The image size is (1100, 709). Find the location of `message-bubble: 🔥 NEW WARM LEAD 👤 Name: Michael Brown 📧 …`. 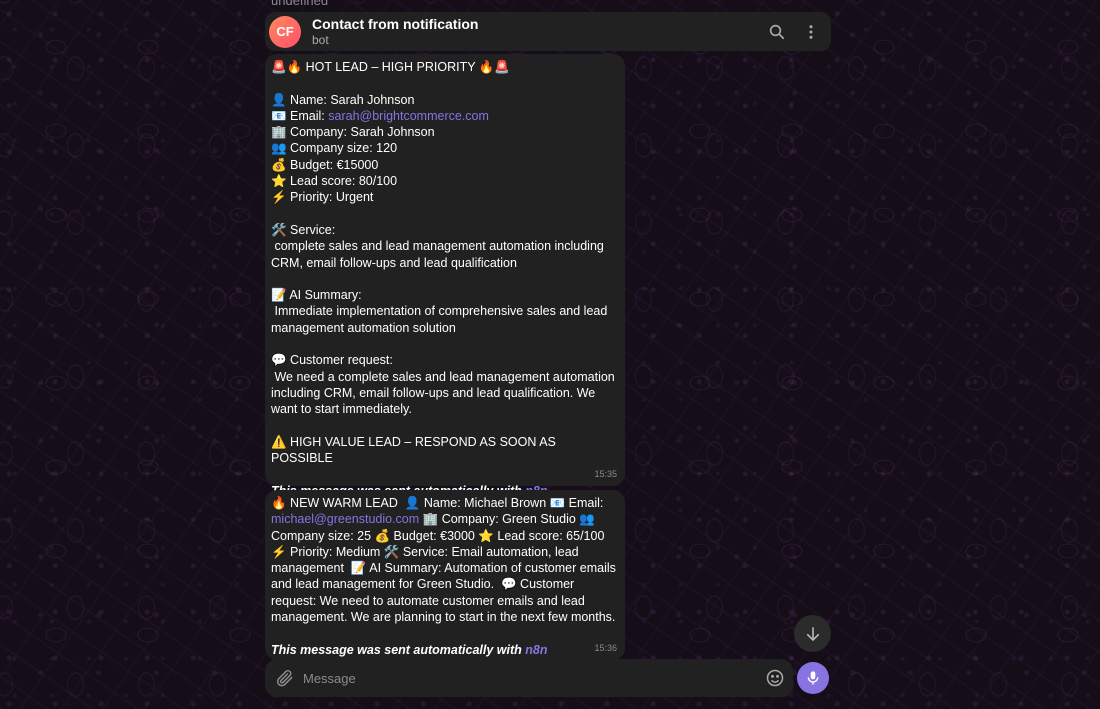

message-bubble: 🔥 NEW WARM LEAD 👤 Name: Michael Brown 📧 … is located at coordinates (445, 575).